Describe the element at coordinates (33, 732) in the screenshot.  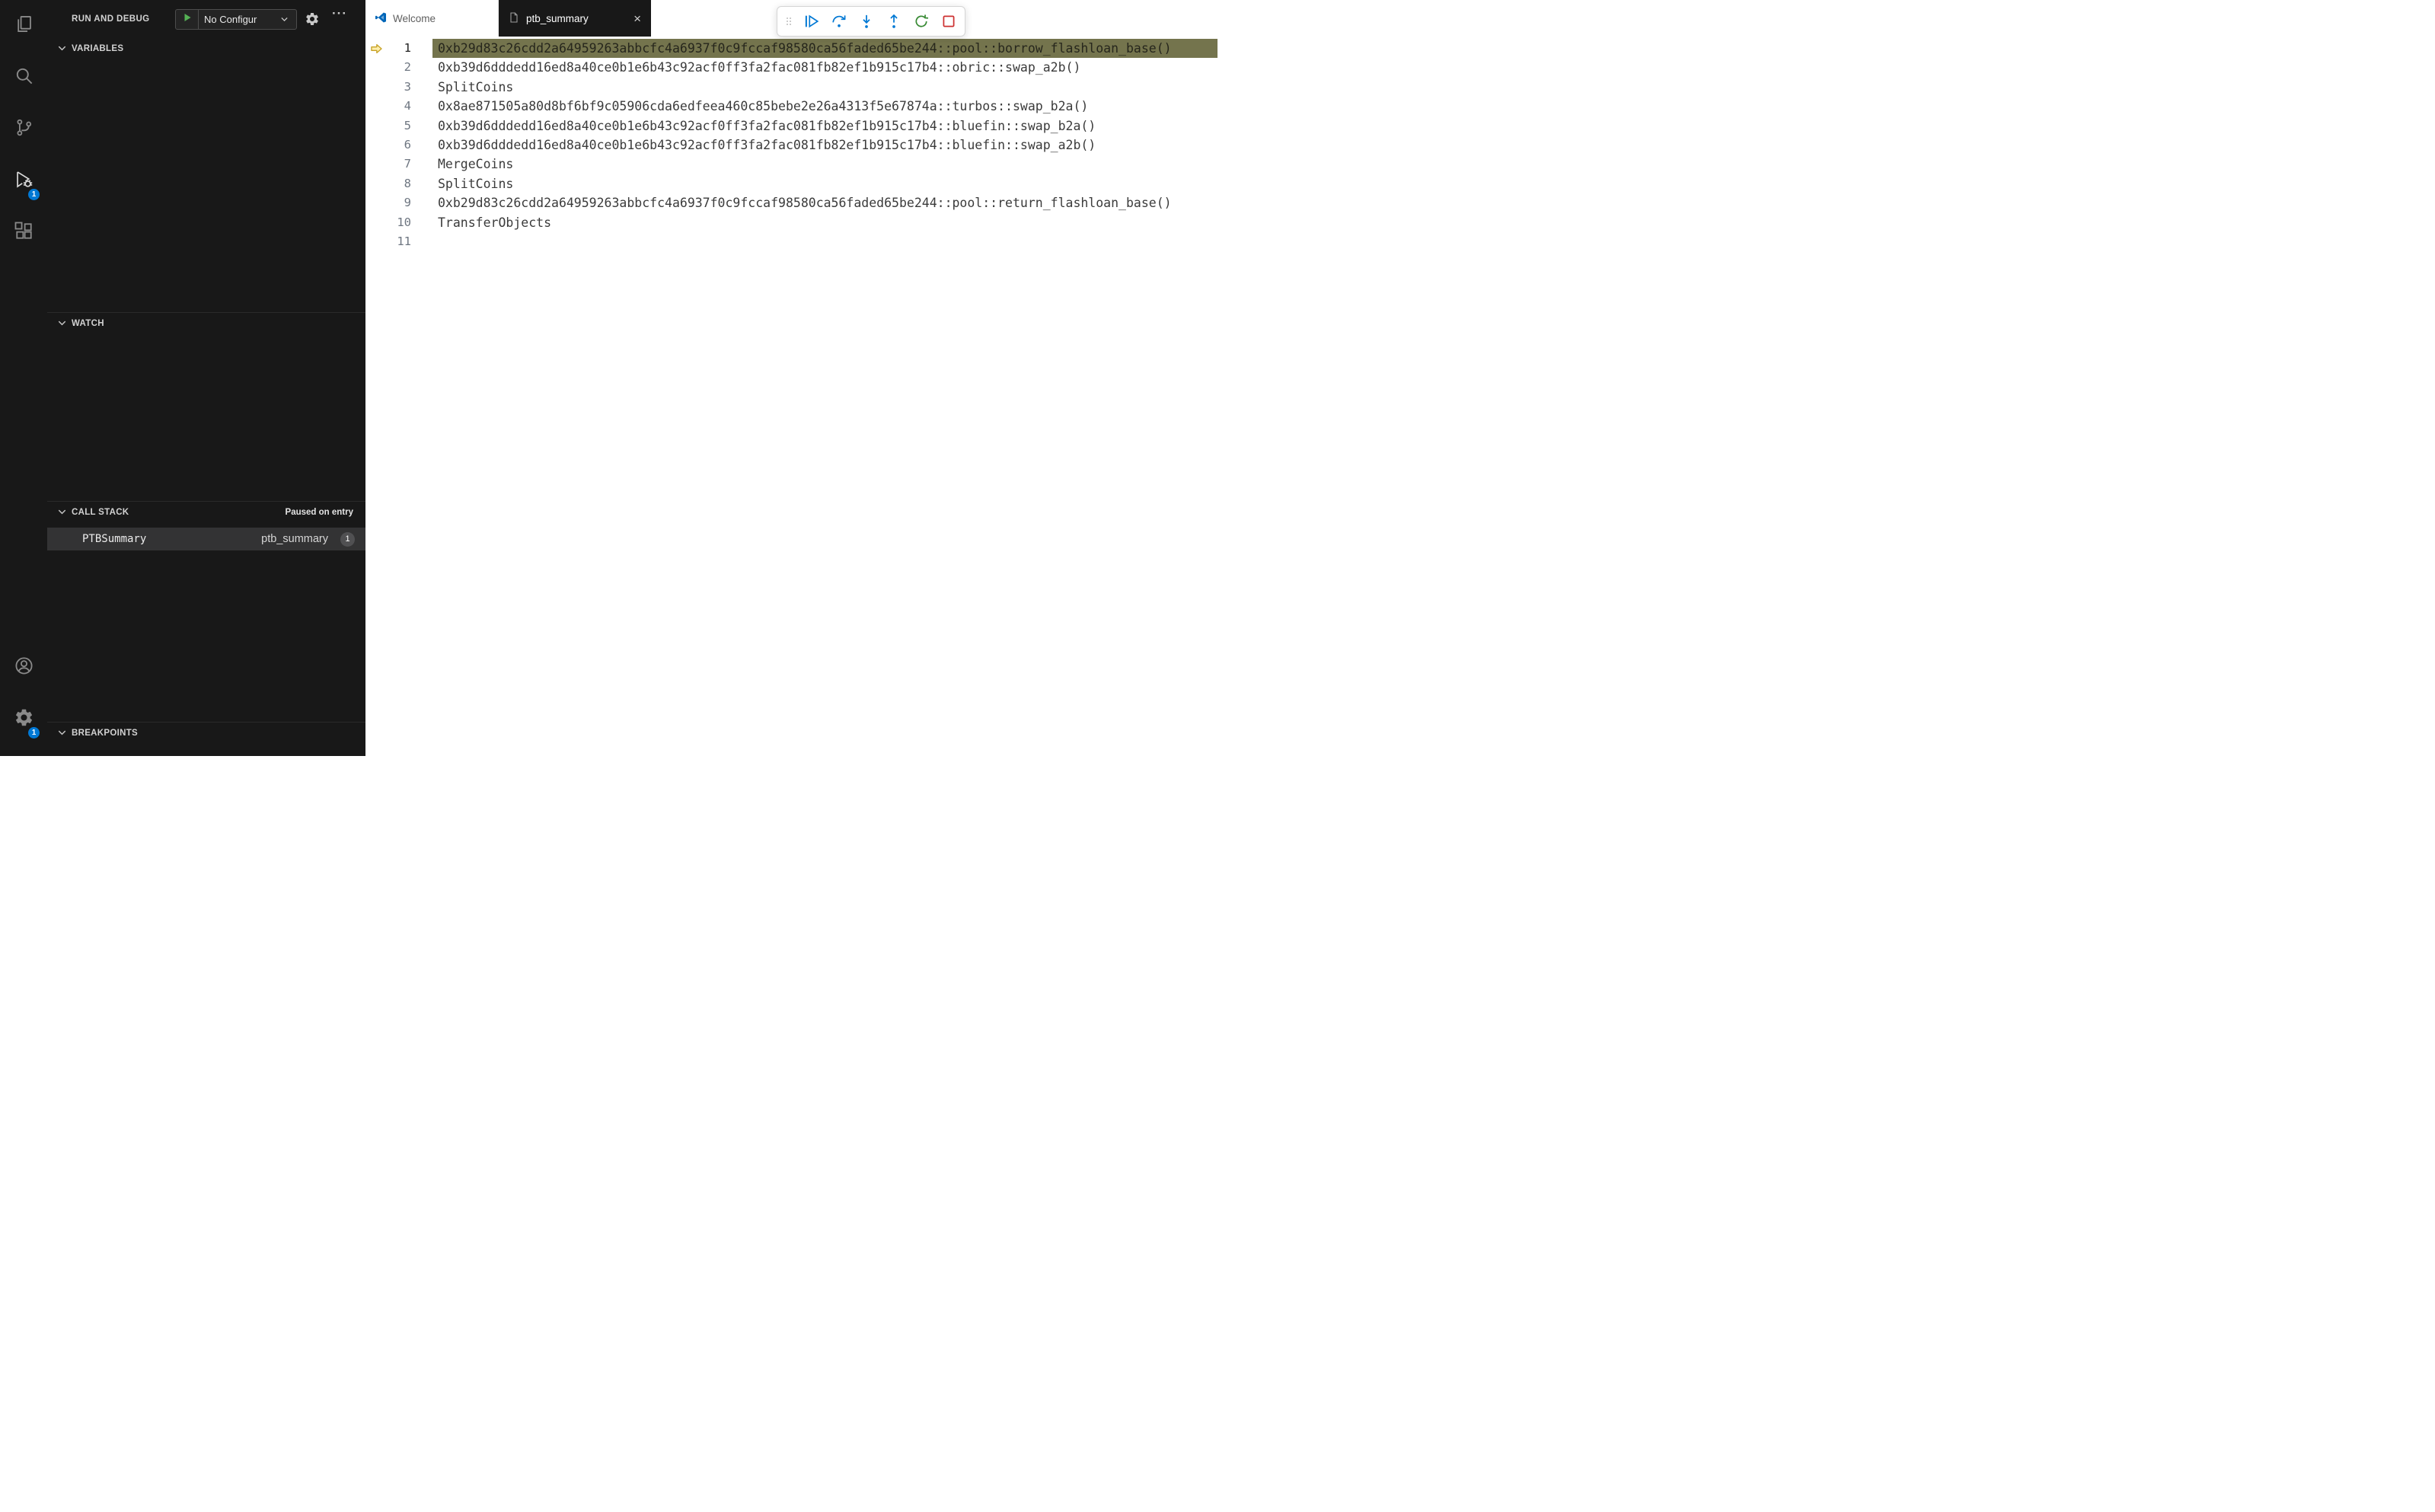
I see `settings-badge: 1` at that location.